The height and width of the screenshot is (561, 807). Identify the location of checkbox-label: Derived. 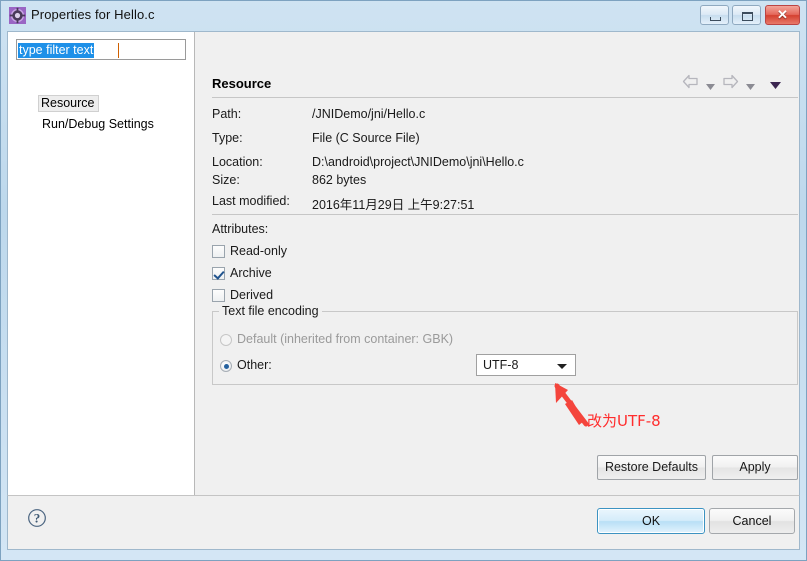
(252, 295).